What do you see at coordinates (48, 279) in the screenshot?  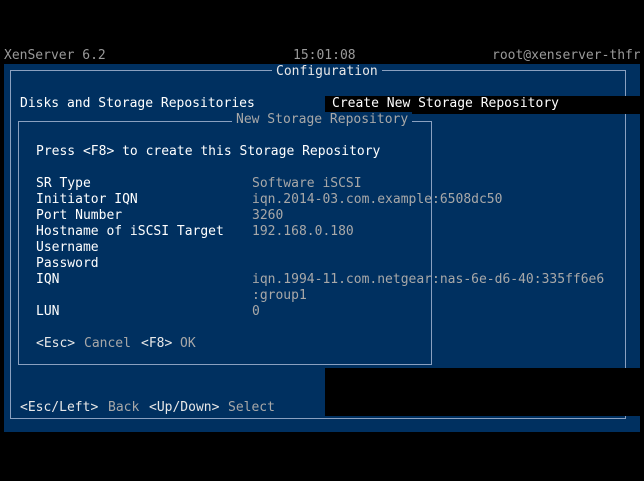 I see `field-label-iqn: IQN` at bounding box center [48, 279].